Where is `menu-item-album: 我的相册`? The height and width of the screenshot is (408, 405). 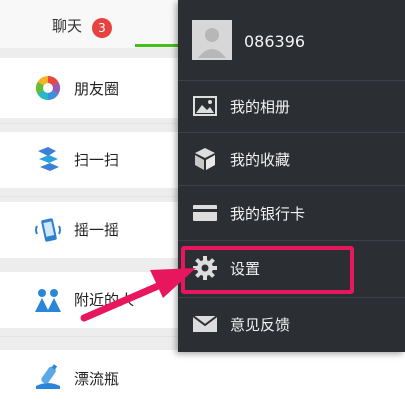
menu-item-album: 我的相册 is located at coordinates (291, 106).